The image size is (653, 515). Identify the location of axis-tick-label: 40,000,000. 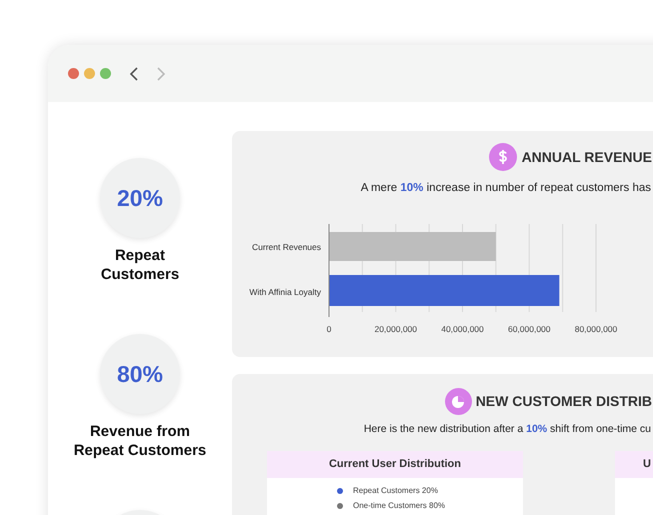
(462, 329).